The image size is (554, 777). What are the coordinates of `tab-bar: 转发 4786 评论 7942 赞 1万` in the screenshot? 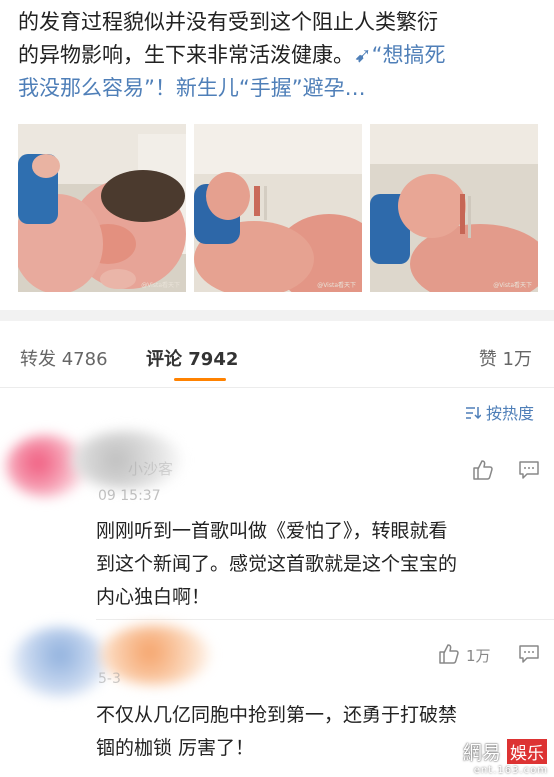 It's located at (277, 354).